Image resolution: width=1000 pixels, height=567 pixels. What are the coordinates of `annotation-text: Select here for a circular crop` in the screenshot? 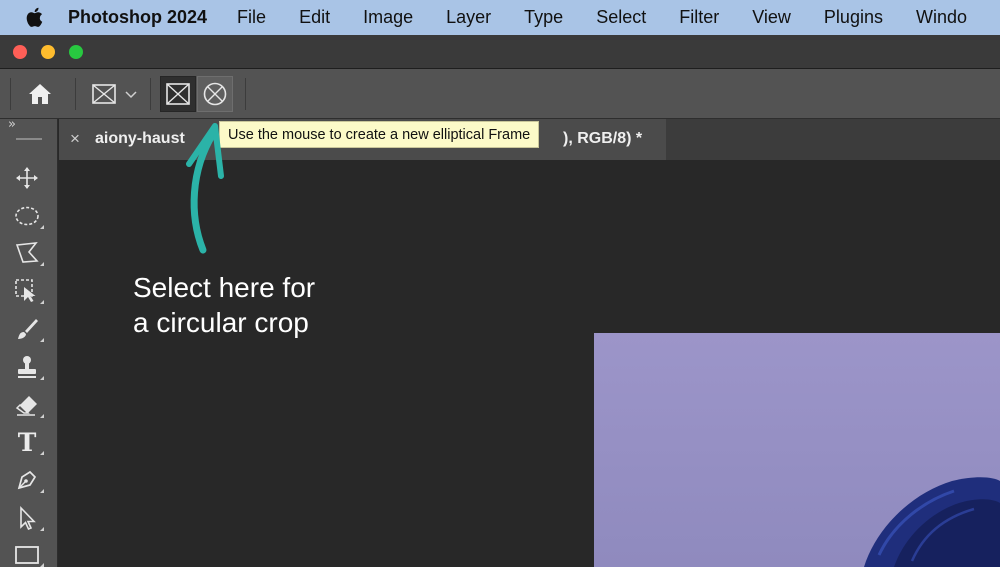 It's located at (224, 305).